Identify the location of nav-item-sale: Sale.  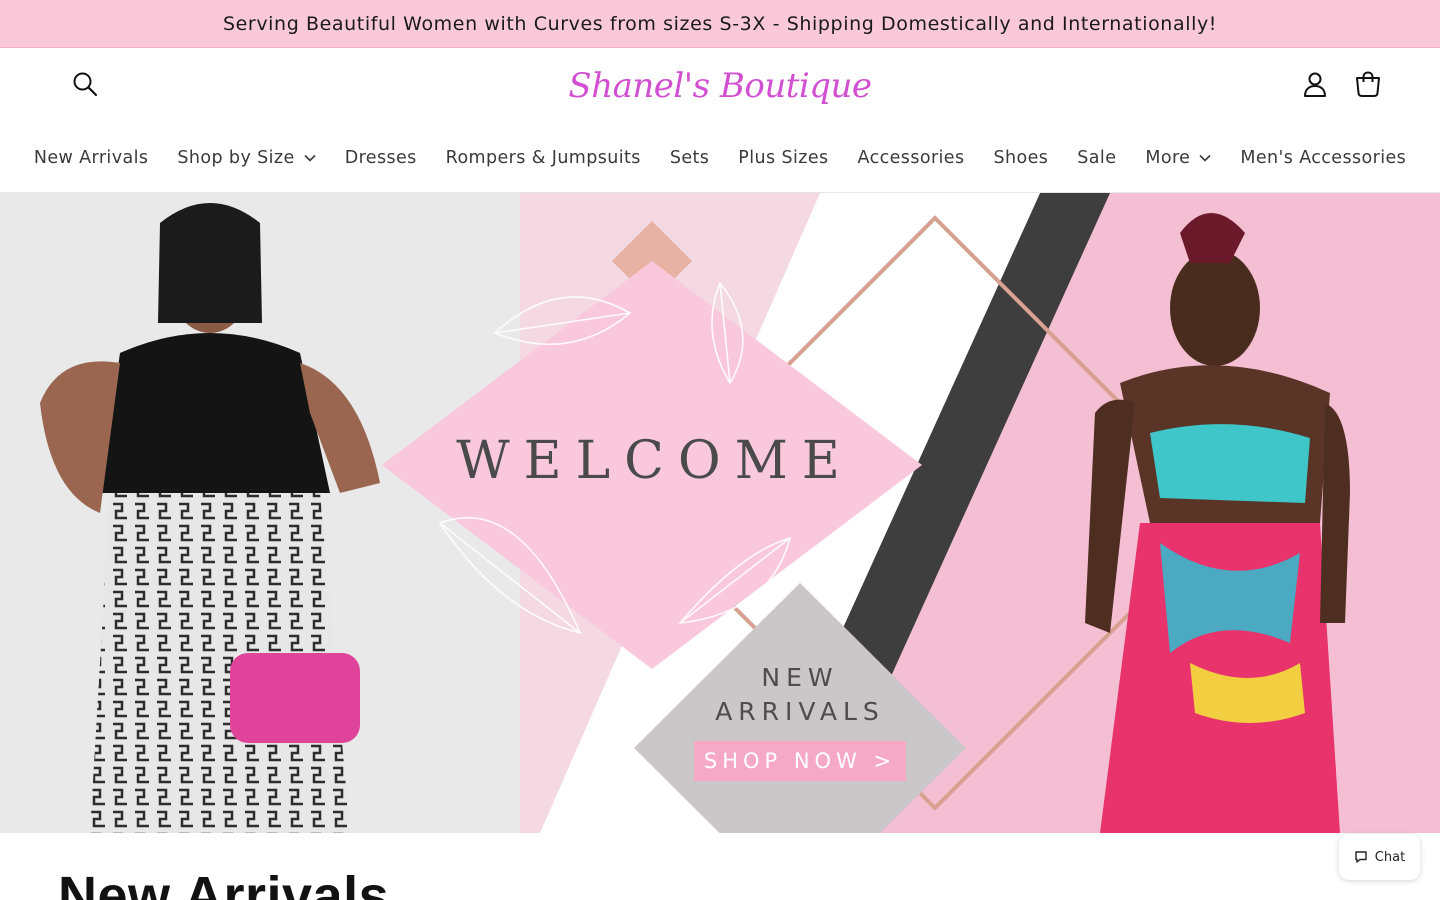
(1097, 158).